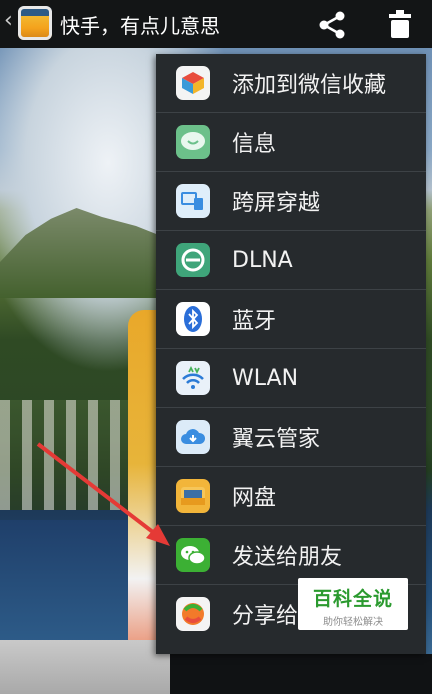 The height and width of the screenshot is (694, 432). What do you see at coordinates (193, 437) in the screenshot?
I see `cloud-manager-icon` at bounding box center [193, 437].